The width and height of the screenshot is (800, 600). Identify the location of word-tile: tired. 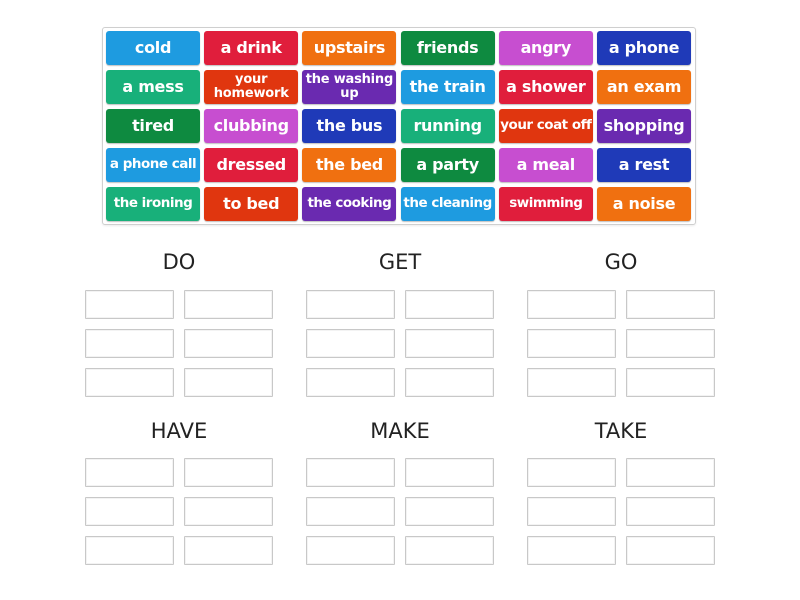
(153, 126).